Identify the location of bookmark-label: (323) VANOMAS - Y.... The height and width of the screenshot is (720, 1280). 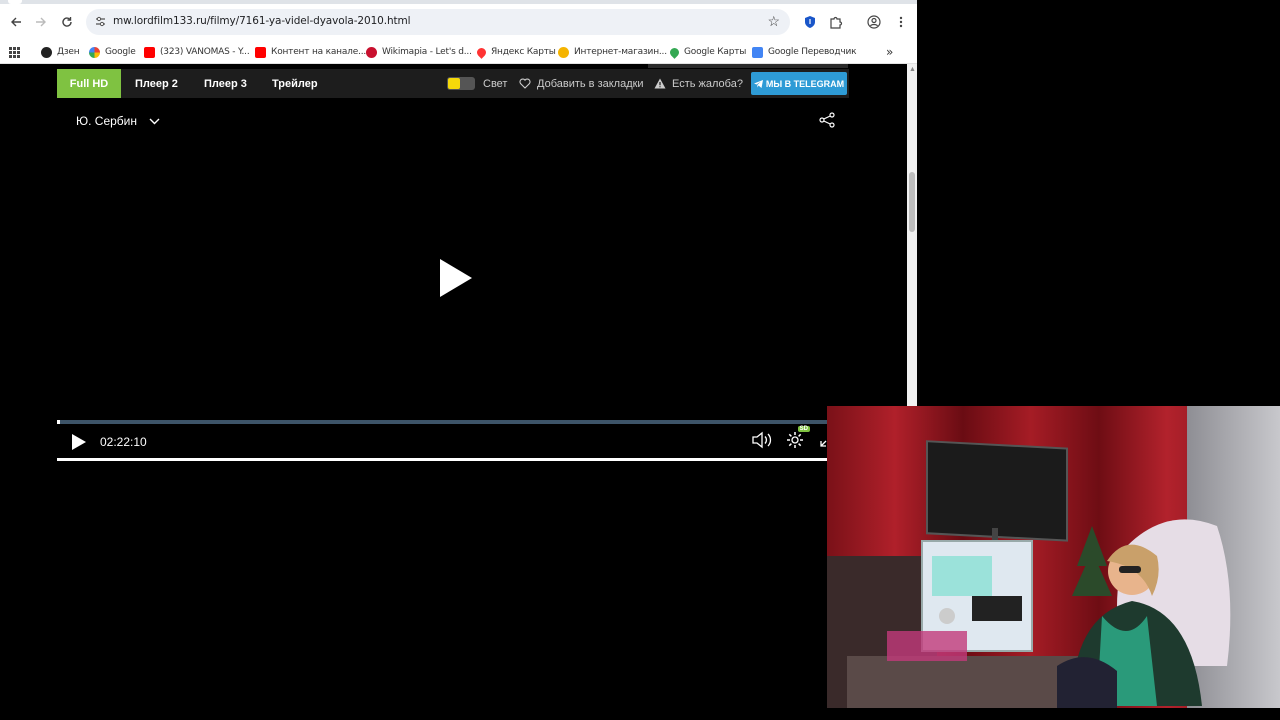
(205, 52).